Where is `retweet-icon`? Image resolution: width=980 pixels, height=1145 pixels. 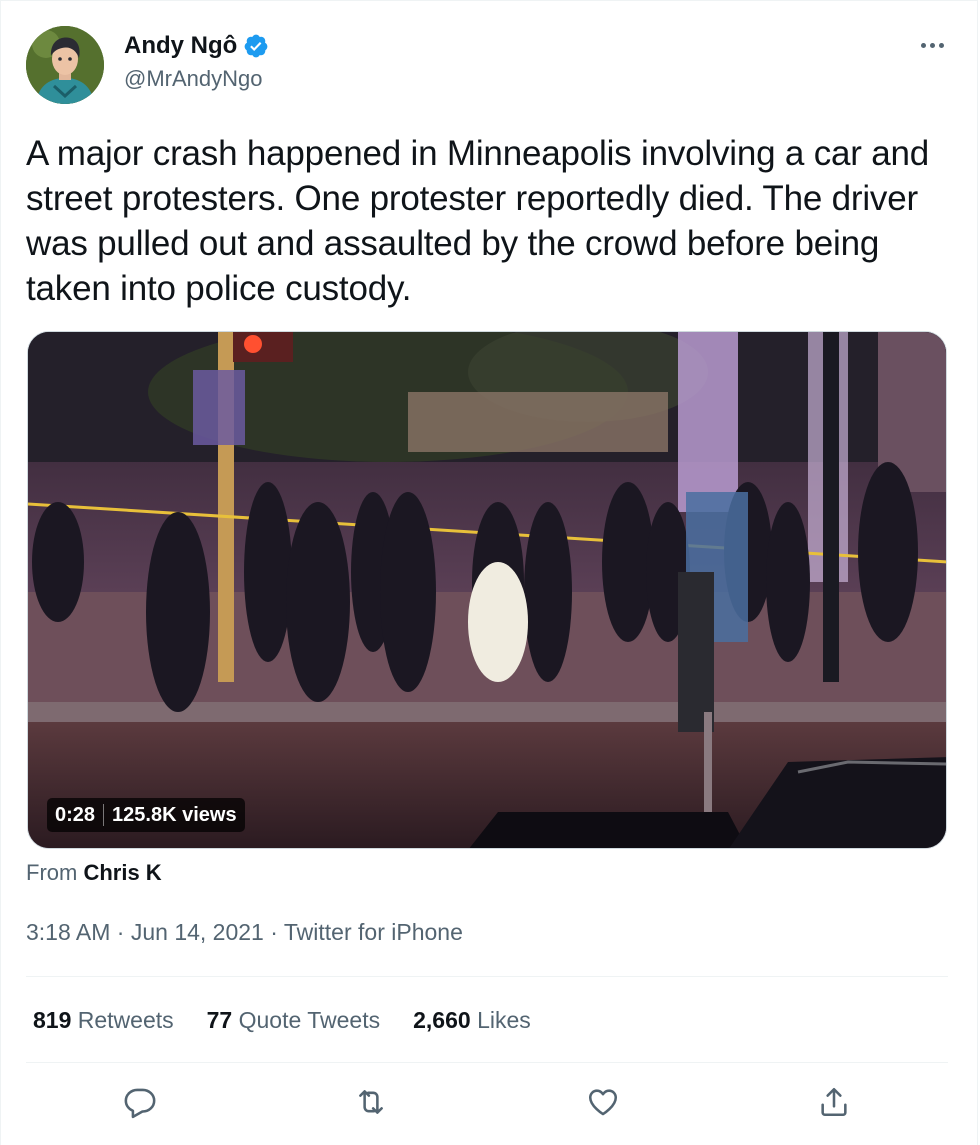 retweet-icon is located at coordinates (371, 1102).